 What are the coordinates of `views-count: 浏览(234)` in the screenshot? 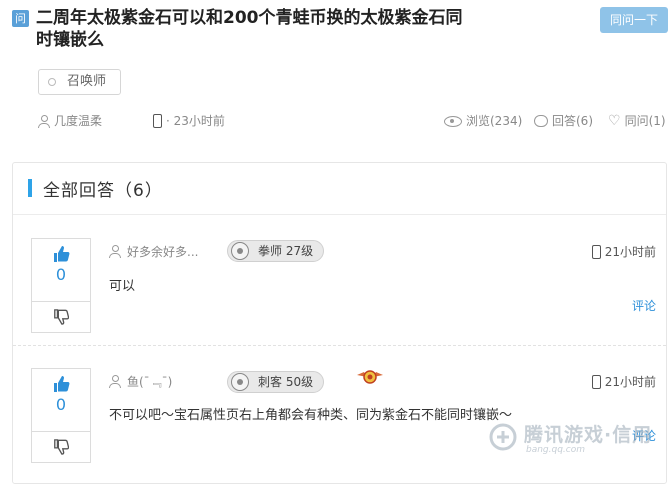 It's located at (483, 121).